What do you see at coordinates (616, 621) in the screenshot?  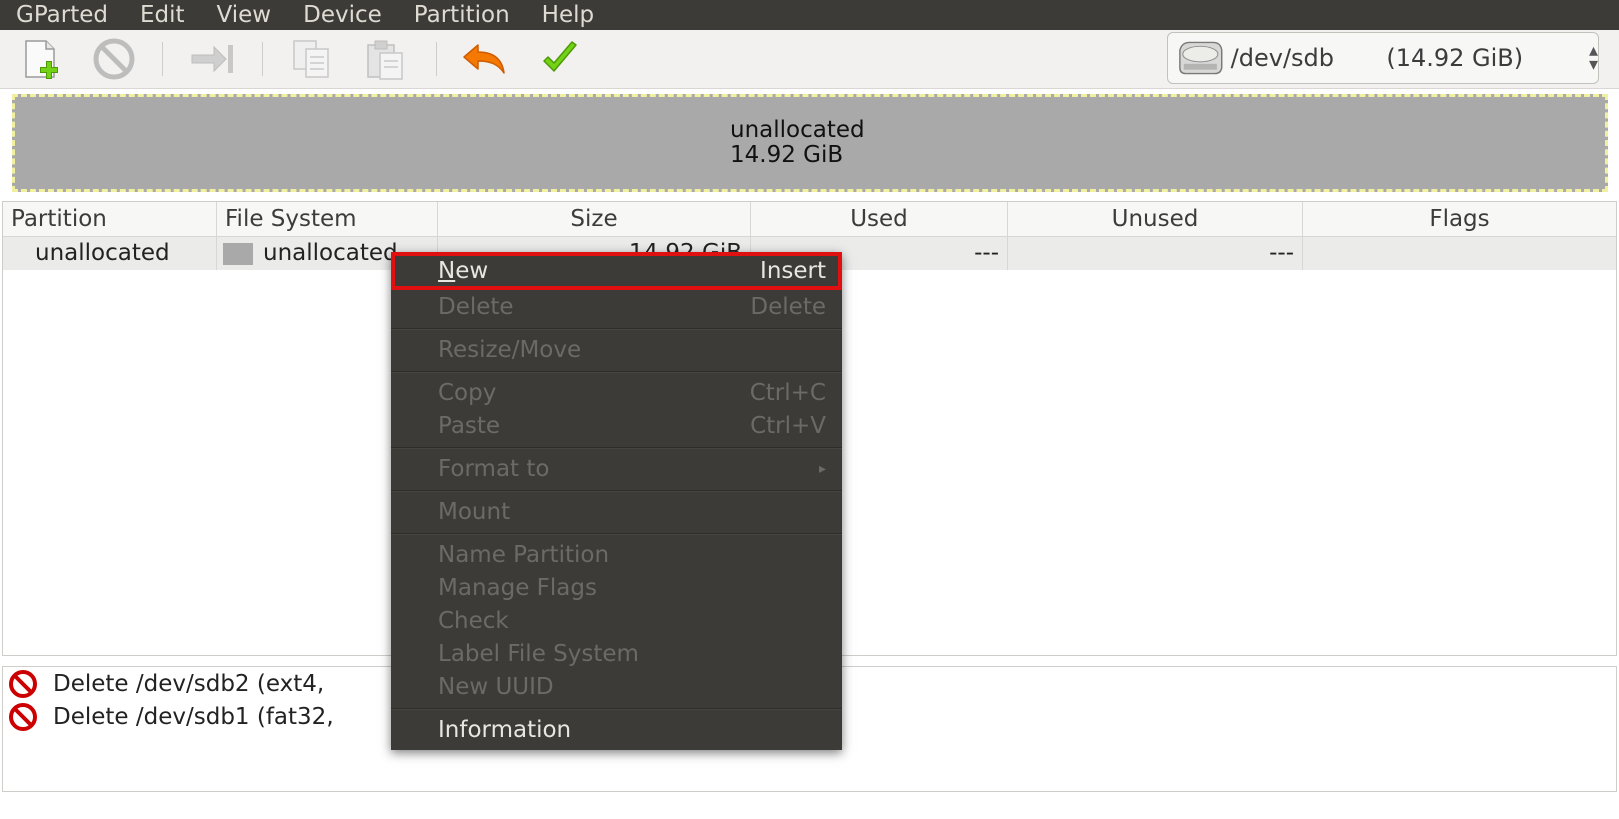 I see `menu-item-check: Check` at bounding box center [616, 621].